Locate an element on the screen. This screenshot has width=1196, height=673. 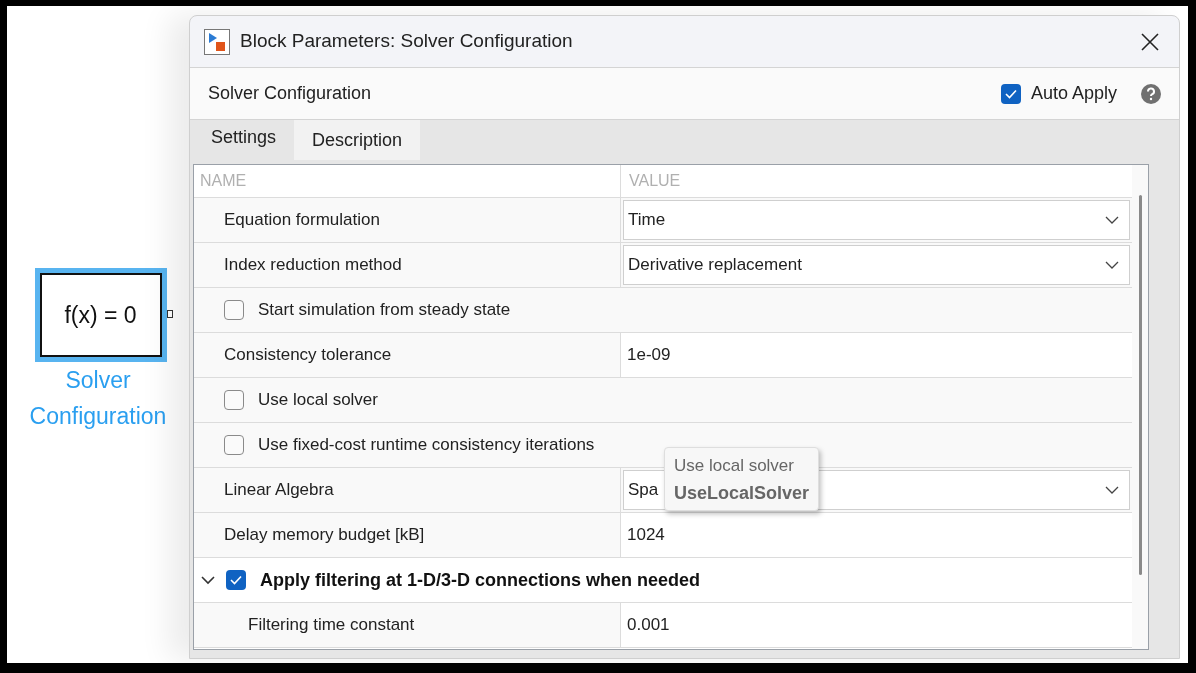
parameter-label: Linear Algebra is located at coordinates (279, 490).